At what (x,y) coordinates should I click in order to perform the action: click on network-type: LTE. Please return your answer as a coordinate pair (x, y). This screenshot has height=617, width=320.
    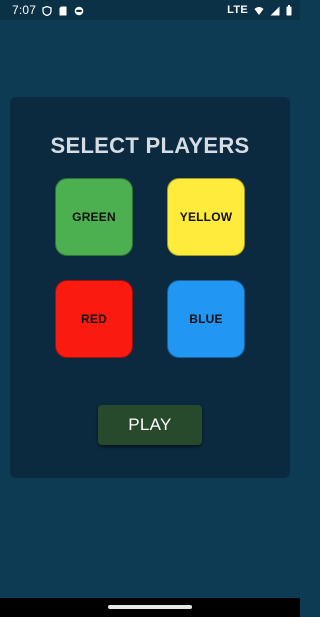
    Looking at the image, I should click on (237, 10).